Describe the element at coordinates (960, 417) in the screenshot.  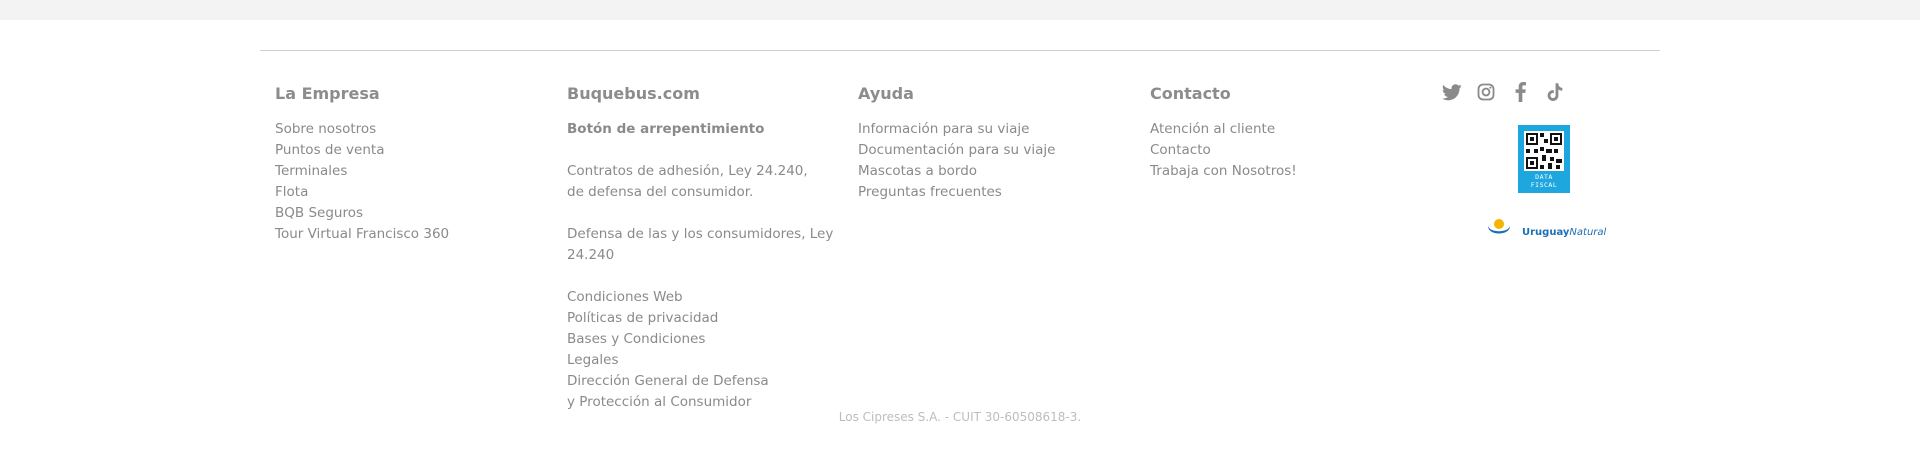
I see `legal-text: Los Cipreses S.A. - CUIT 30-60508618-3.` at that location.